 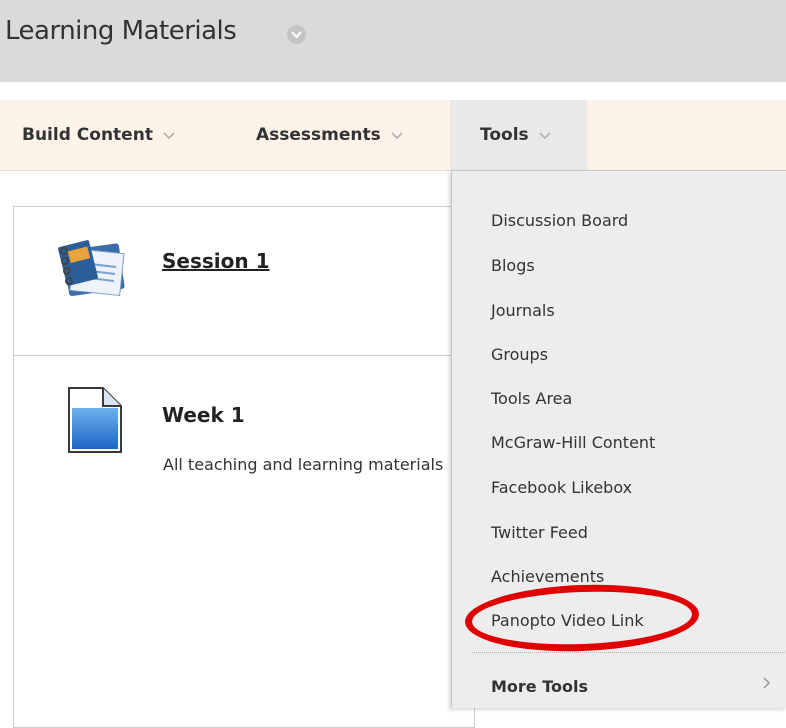 I want to click on build-content-label: Build Content, so click(x=87, y=135).